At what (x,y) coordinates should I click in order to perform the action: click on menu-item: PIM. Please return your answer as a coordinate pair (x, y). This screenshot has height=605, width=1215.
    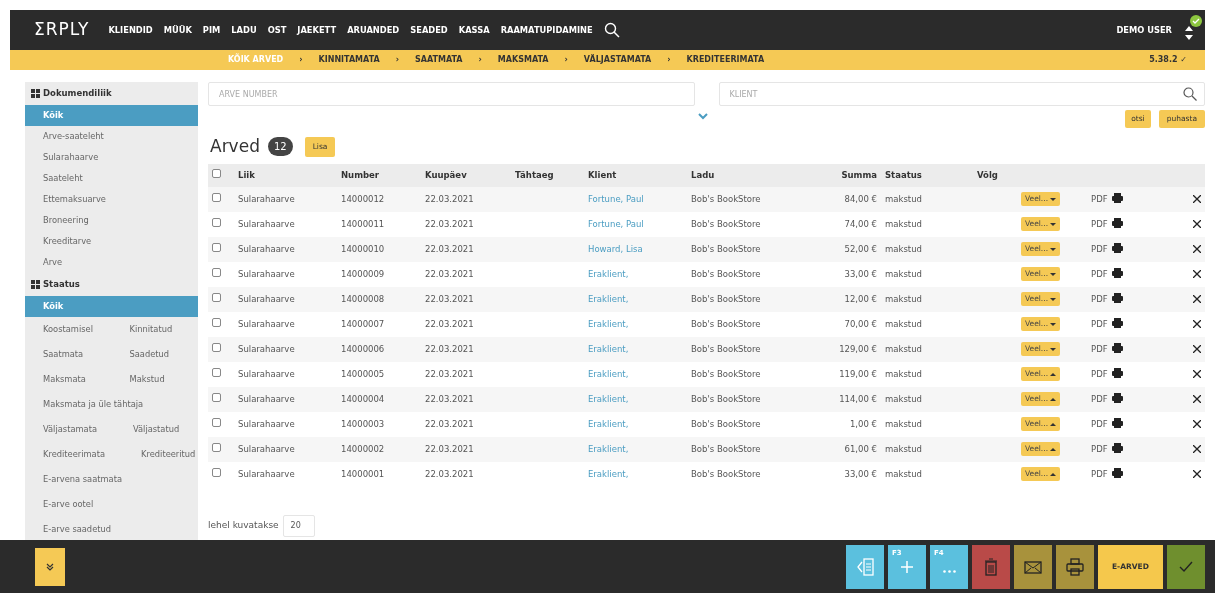
    Looking at the image, I should click on (211, 30).